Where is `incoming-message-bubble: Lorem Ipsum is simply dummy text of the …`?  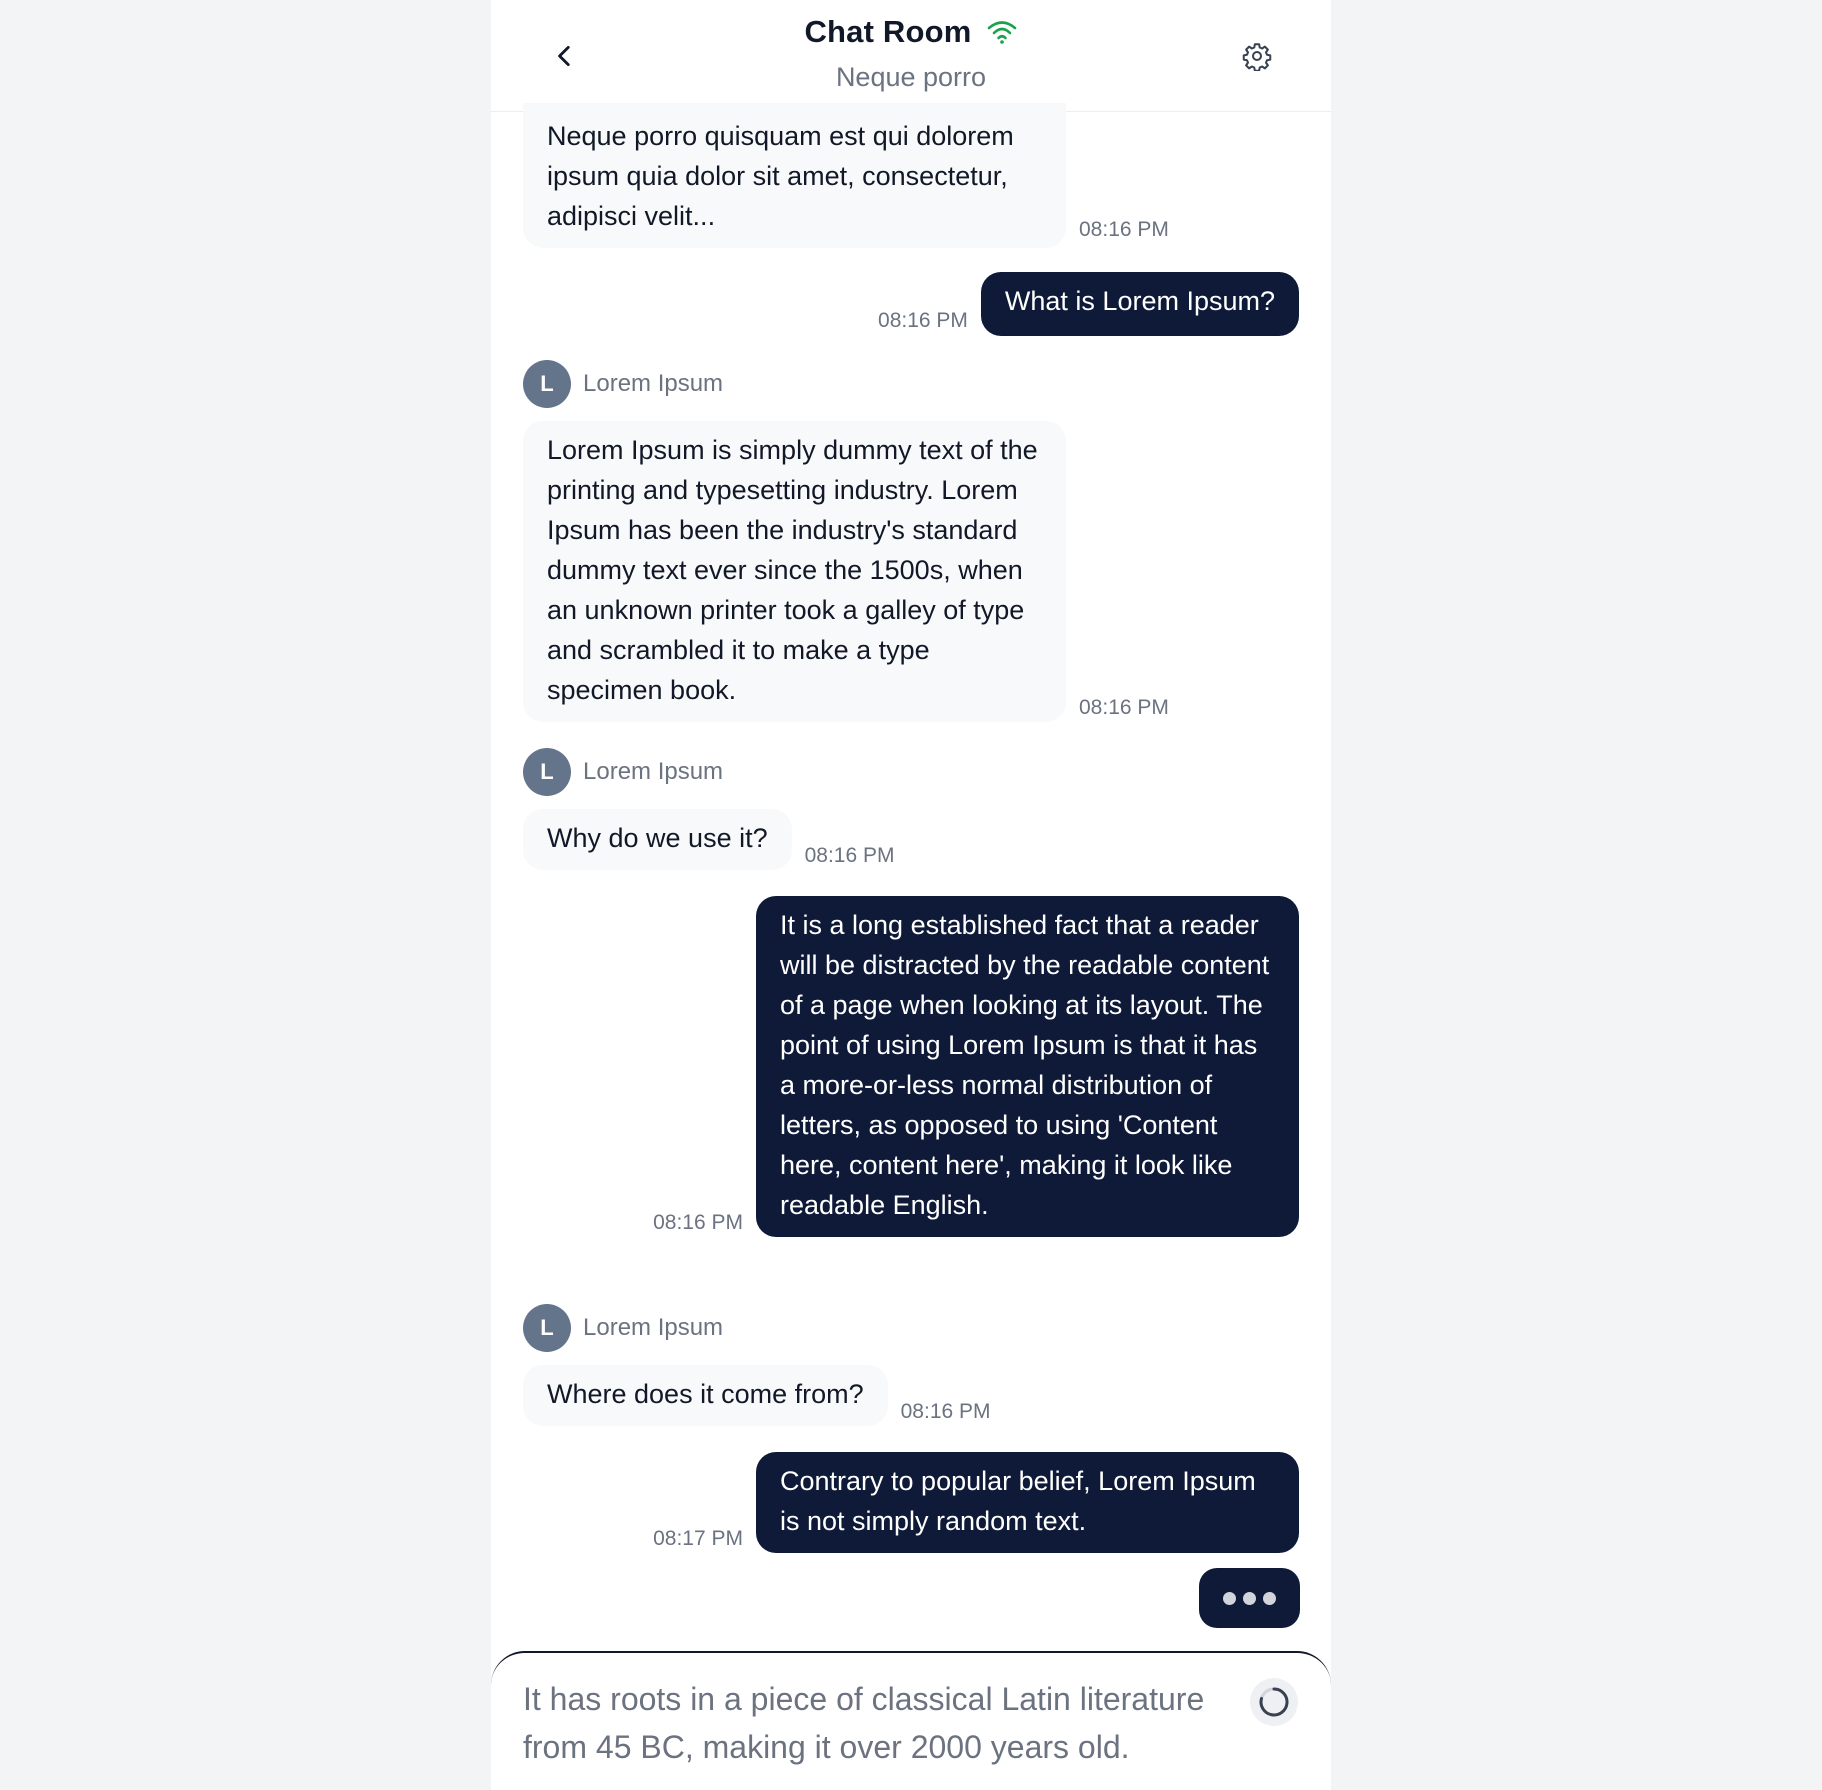
incoming-message-bubble: Lorem Ipsum is simply dummy text of the … is located at coordinates (794, 571).